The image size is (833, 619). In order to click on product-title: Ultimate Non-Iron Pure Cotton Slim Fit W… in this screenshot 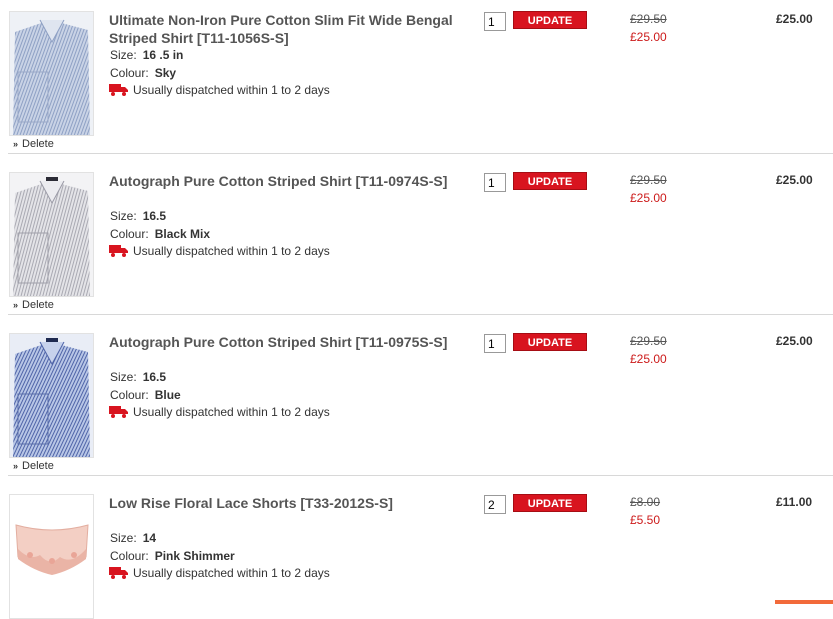, I will do `click(286, 29)`.